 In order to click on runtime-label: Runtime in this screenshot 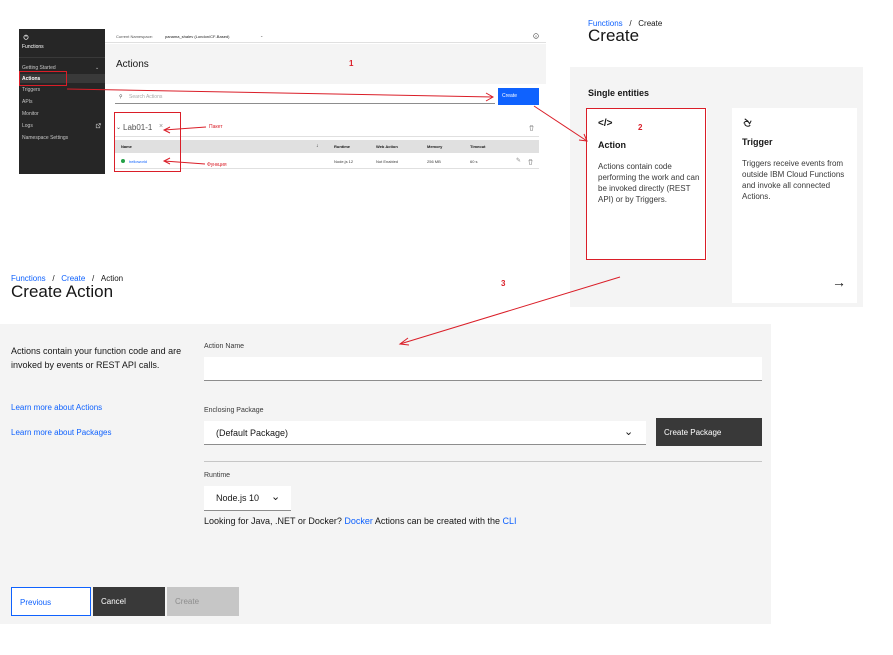, I will do `click(217, 475)`.